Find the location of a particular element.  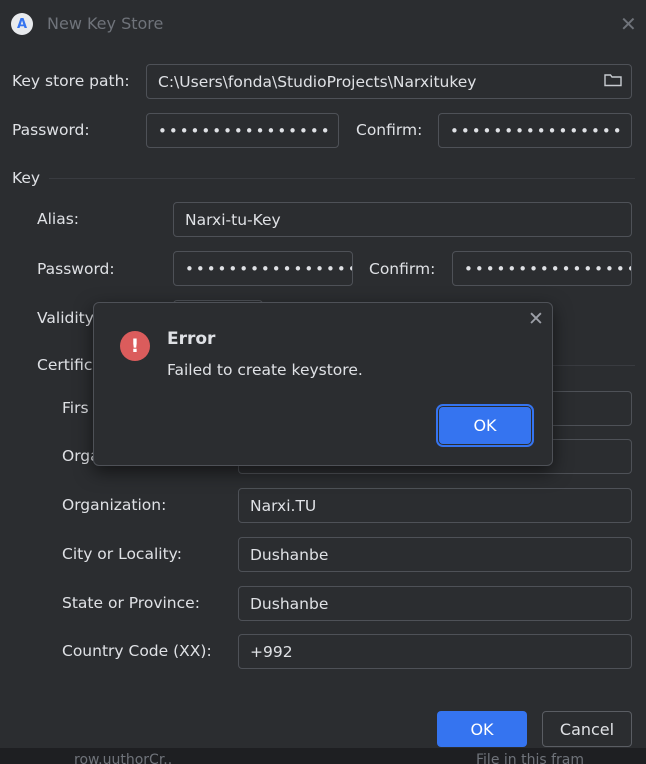

city-field: Dushanbe is located at coordinates (435, 554).